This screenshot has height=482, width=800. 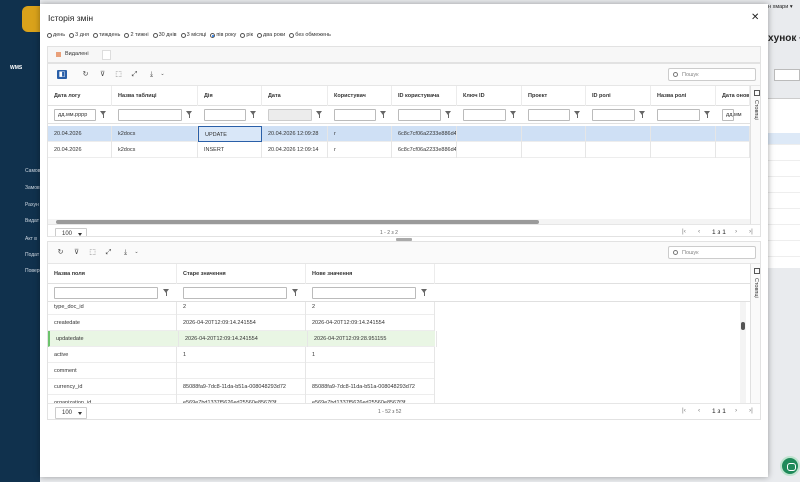 What do you see at coordinates (618, 96) in the screenshot?
I see `column-header: ID ролі` at bounding box center [618, 96].